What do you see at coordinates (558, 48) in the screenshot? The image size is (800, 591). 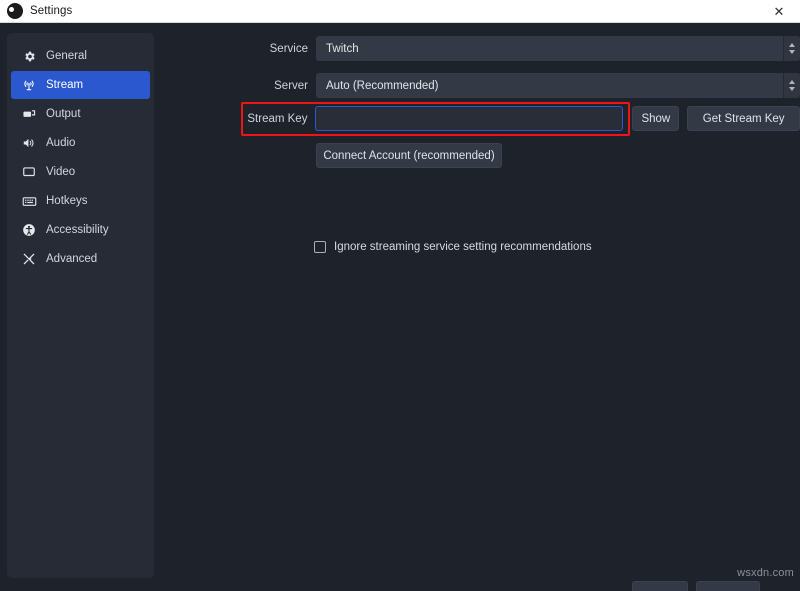 I see `service-dropdown: Twitch` at bounding box center [558, 48].